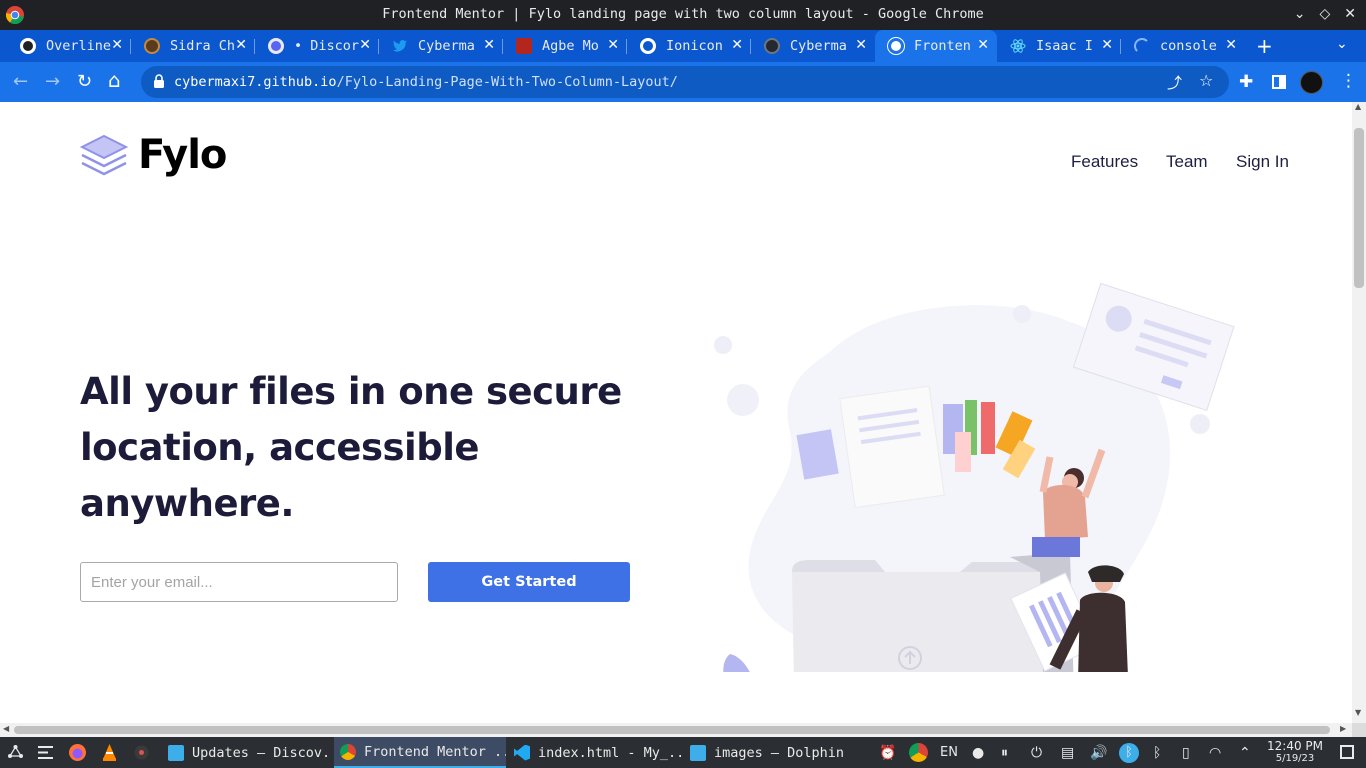  I want to click on media-player-icon: ⏸, so click(1004, 753).